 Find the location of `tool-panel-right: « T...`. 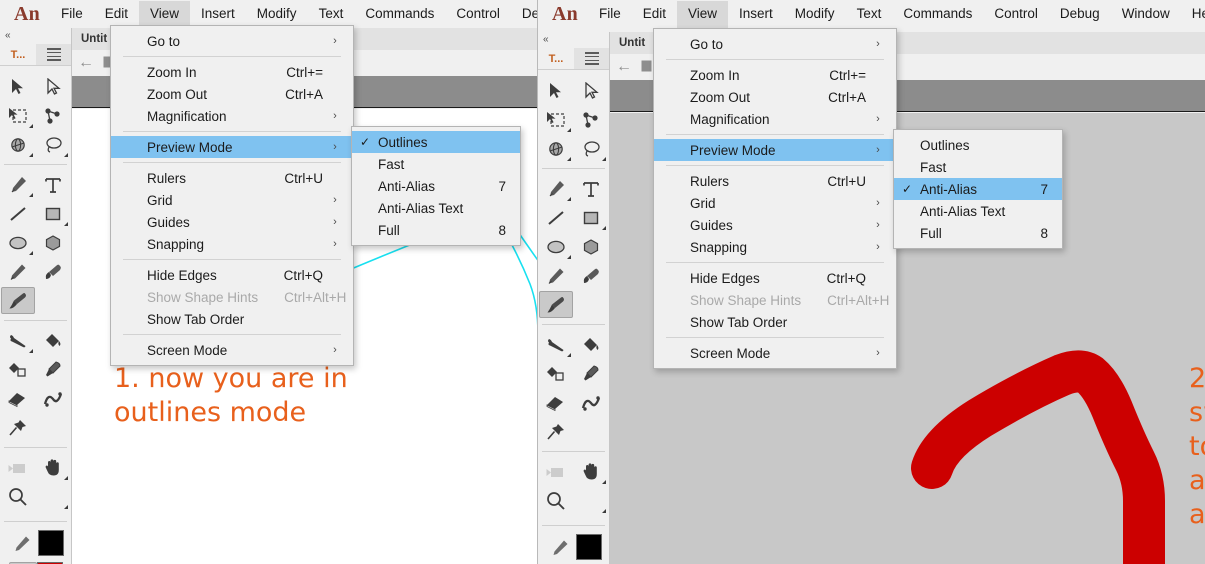

tool-panel-right: « T... is located at coordinates (574, 298).